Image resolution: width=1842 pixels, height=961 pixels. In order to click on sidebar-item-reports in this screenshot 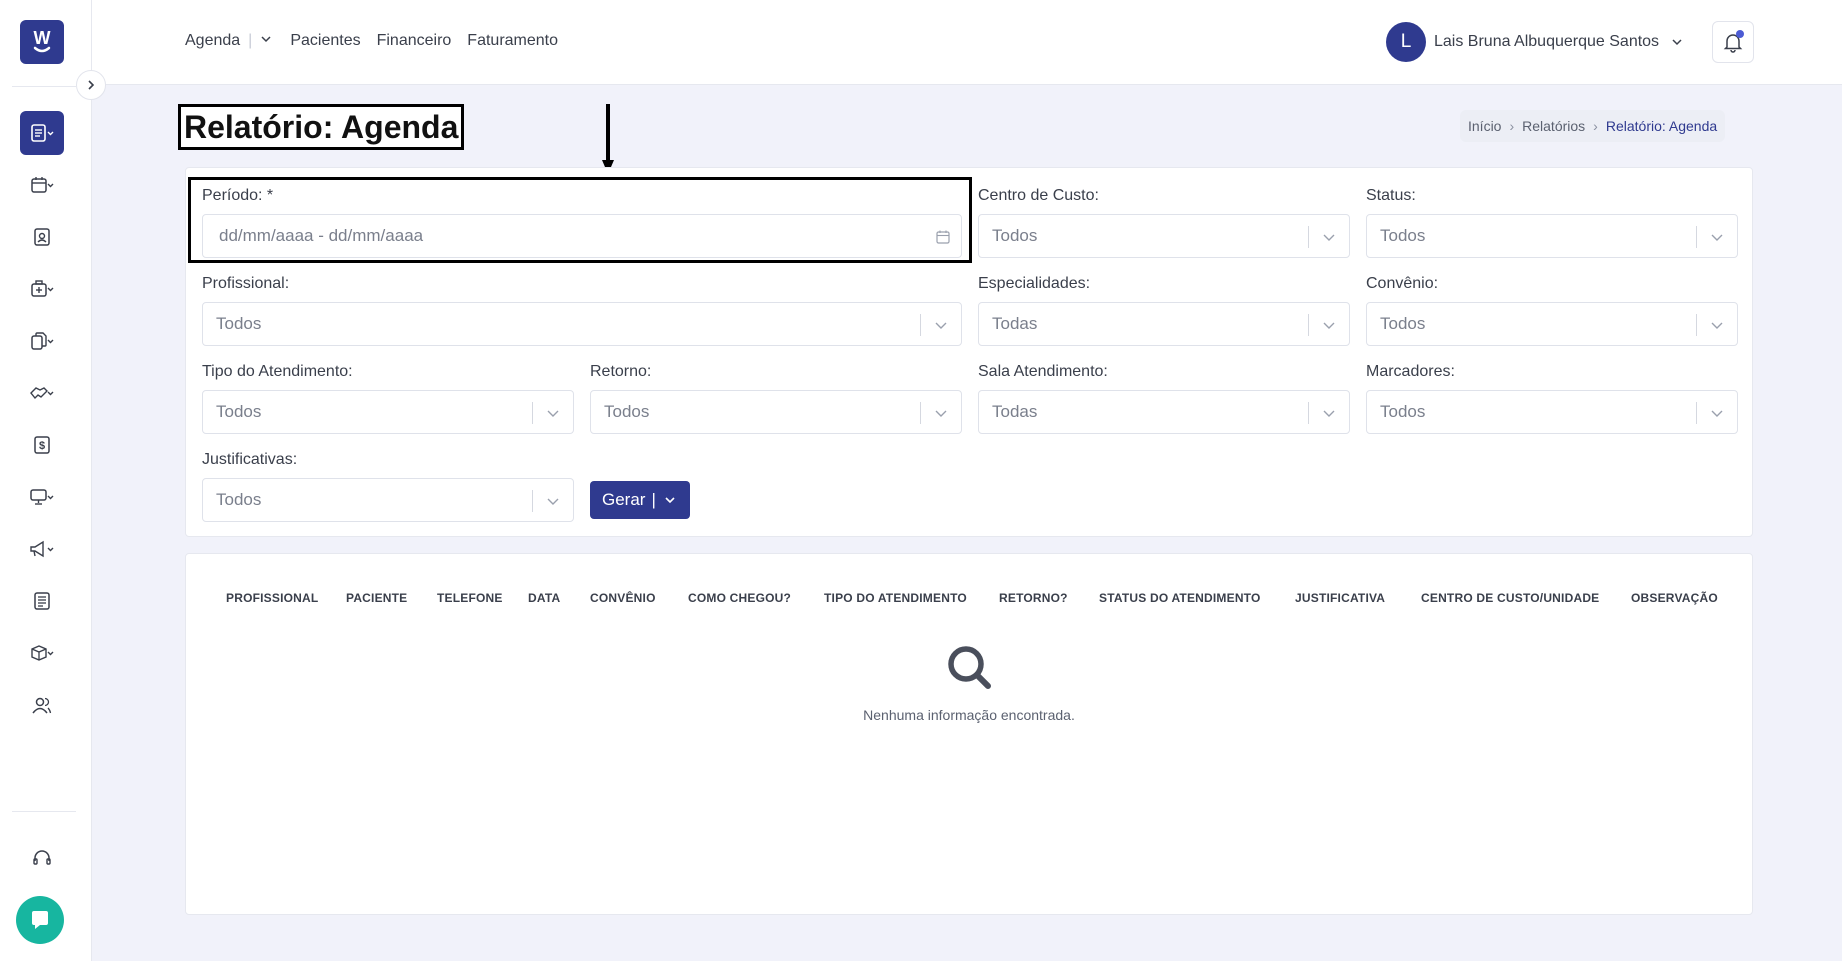, I will do `click(42, 133)`.